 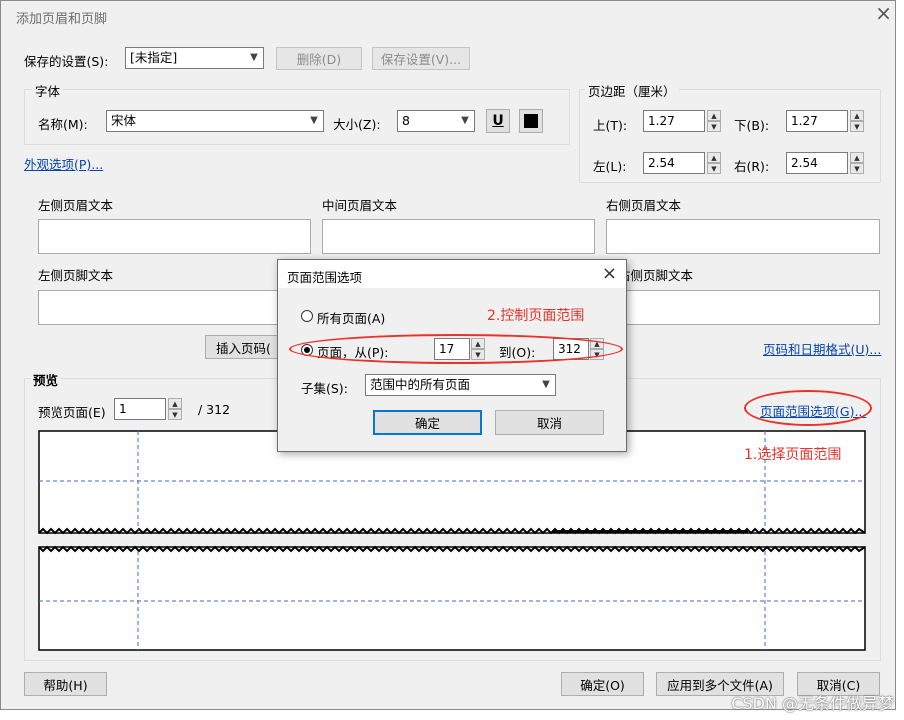 What do you see at coordinates (857, 163) in the screenshot?
I see `margin-right-stepper: ▲ ▼` at bounding box center [857, 163].